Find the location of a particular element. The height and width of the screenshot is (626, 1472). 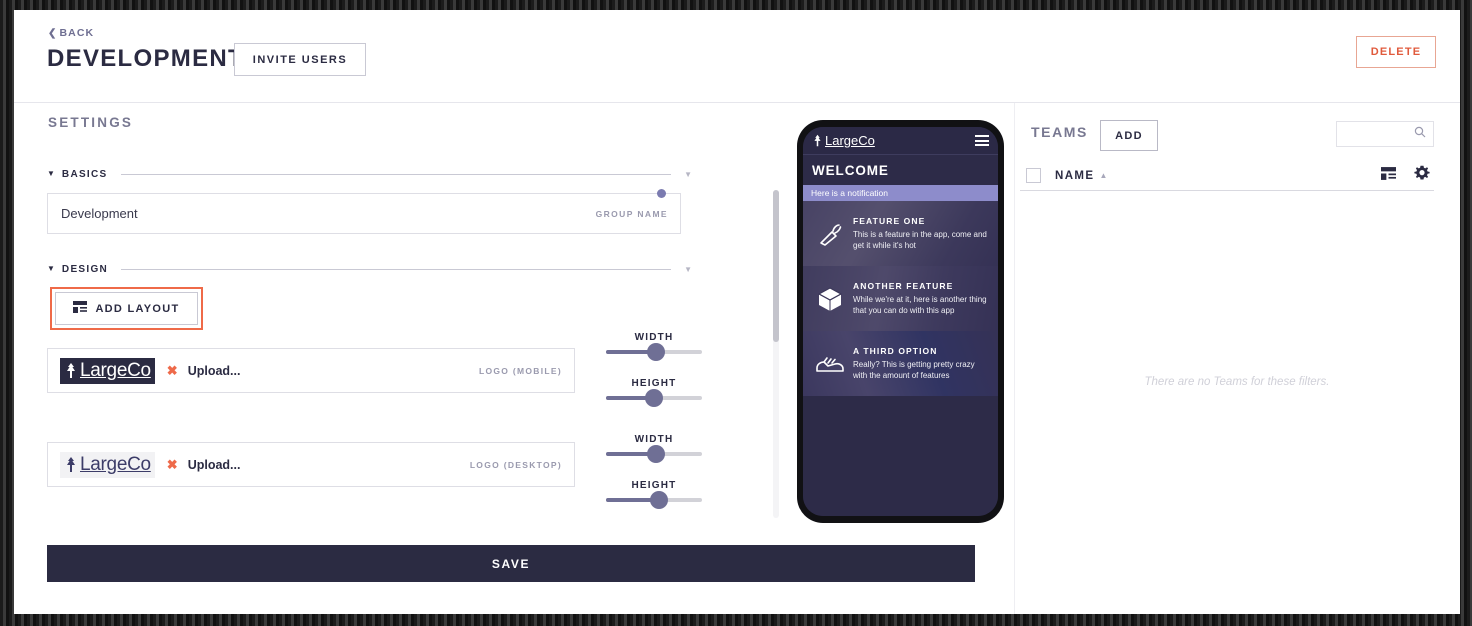

feature-two-title: ANOTHER FEATURE is located at coordinates (903, 286).